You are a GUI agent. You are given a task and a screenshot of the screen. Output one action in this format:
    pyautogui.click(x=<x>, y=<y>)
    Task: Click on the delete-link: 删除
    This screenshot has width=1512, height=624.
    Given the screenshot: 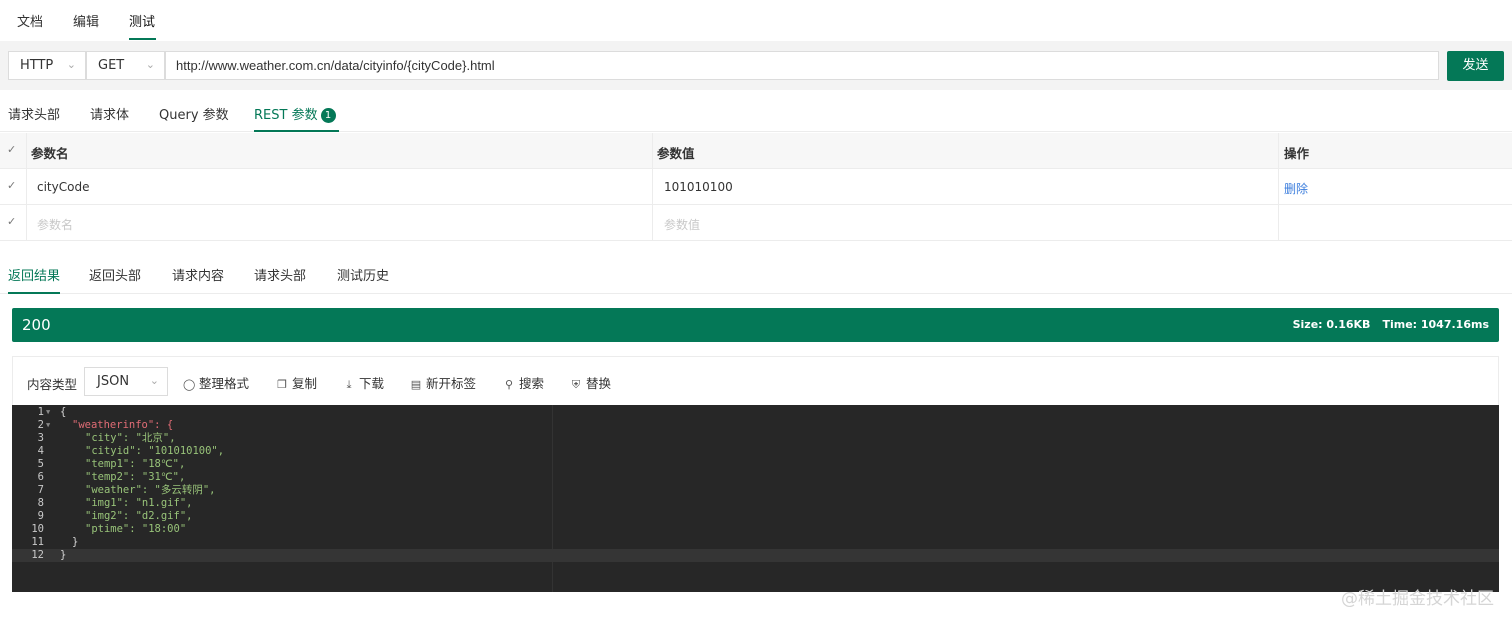 What is the action you would take?
    pyautogui.click(x=1296, y=188)
    